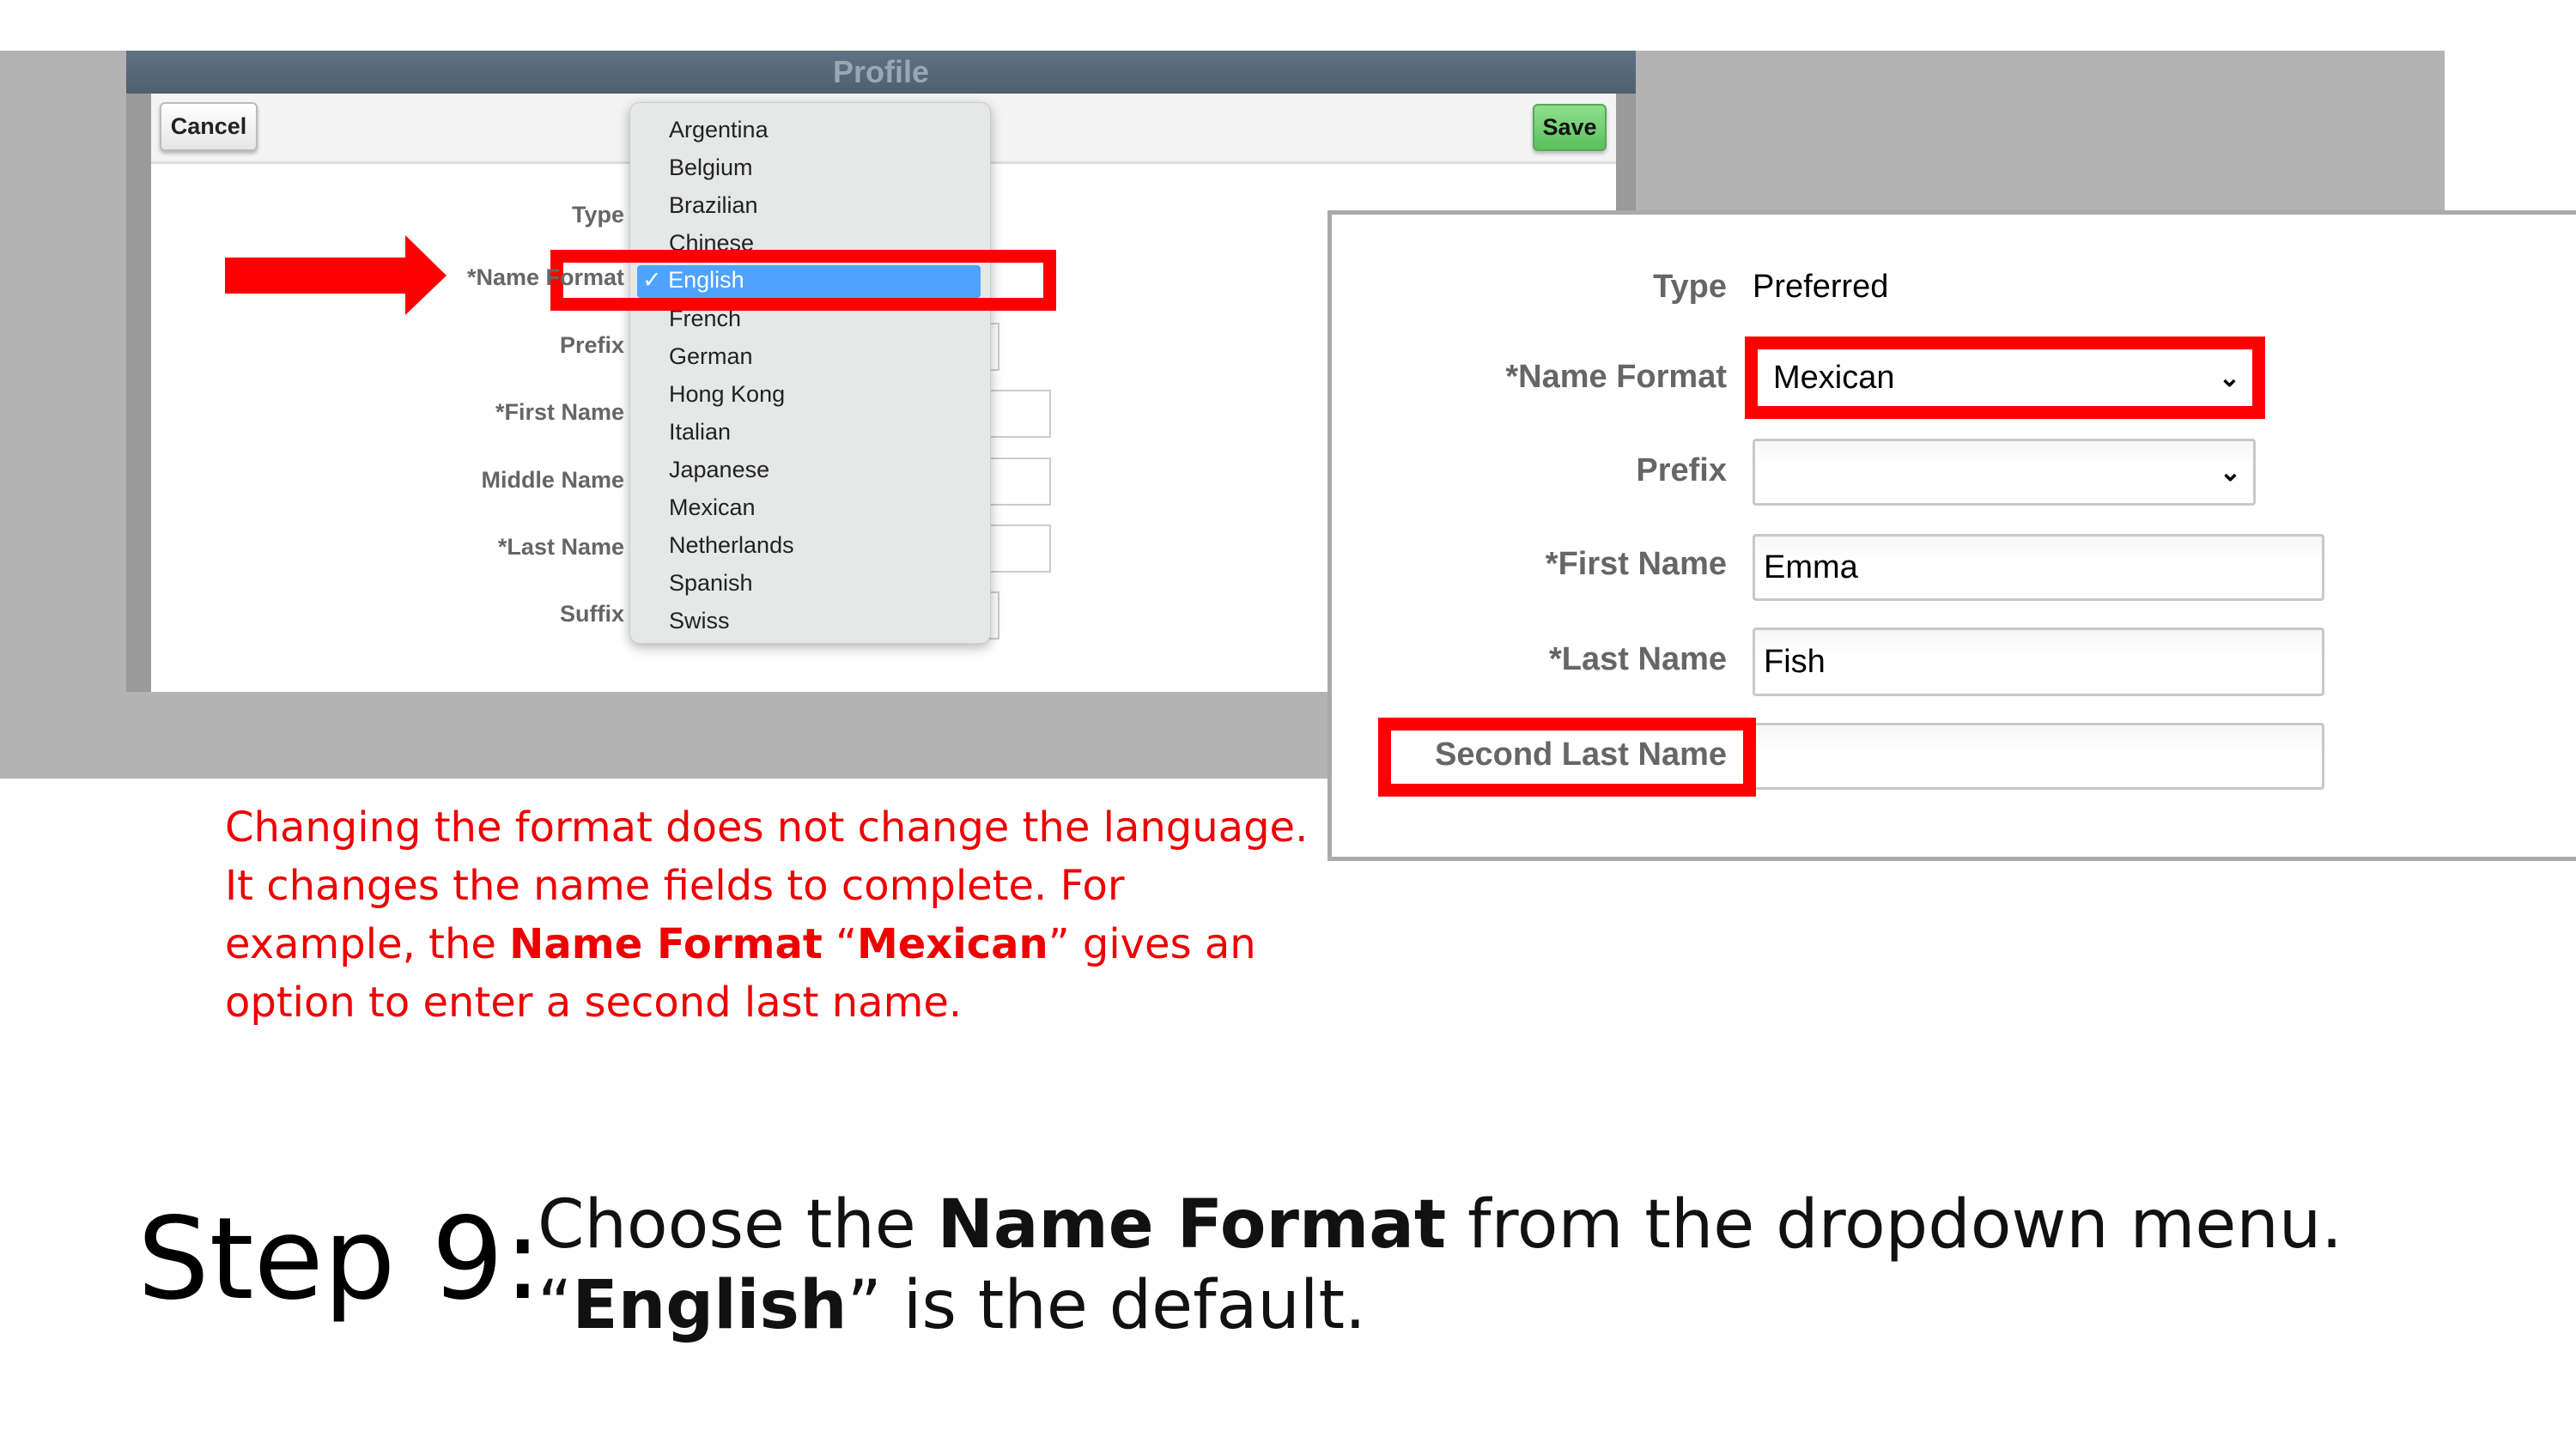 The width and height of the screenshot is (2576, 1449). I want to click on option-italian: Italian, so click(700, 432).